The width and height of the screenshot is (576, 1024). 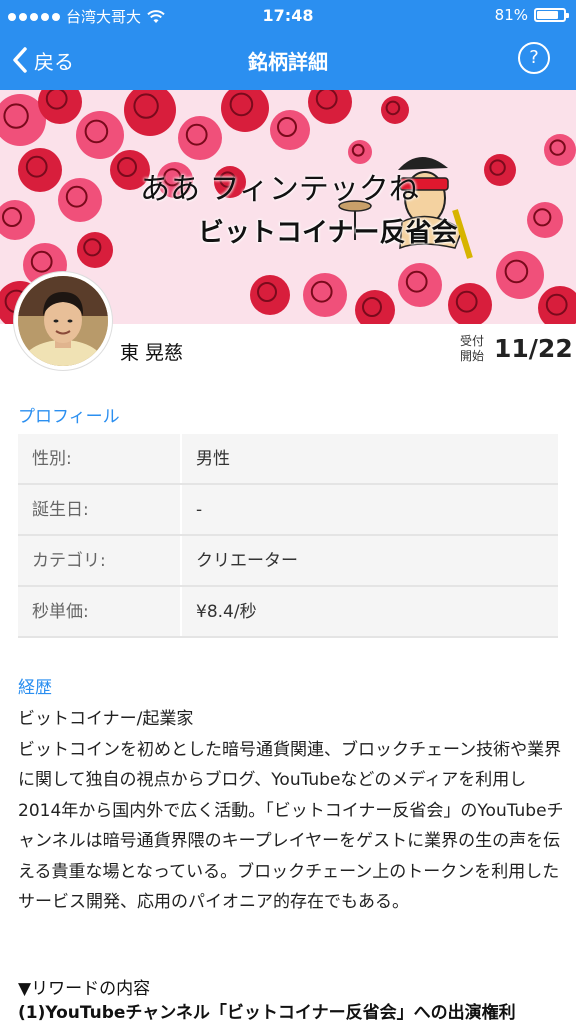 I want to click on career-section-title: 経歴, so click(x=35, y=688).